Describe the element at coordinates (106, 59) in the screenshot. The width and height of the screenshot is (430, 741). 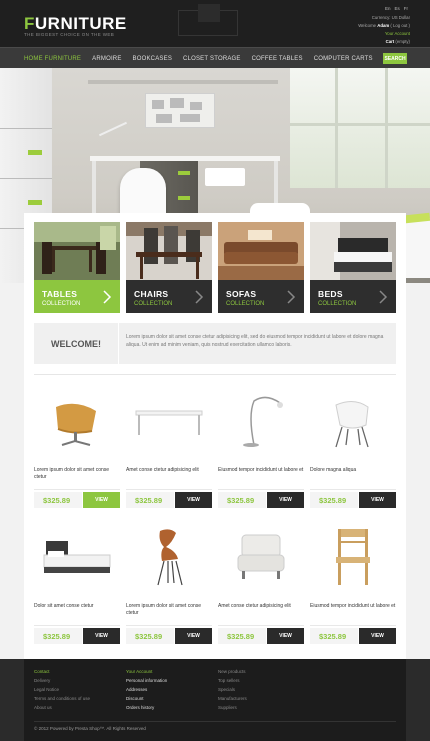
I see `nav-armoire: Armoire` at that location.